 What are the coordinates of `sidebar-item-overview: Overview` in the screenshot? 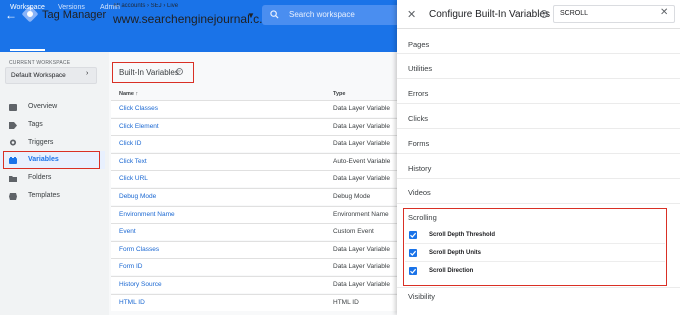 It's located at (54, 107).